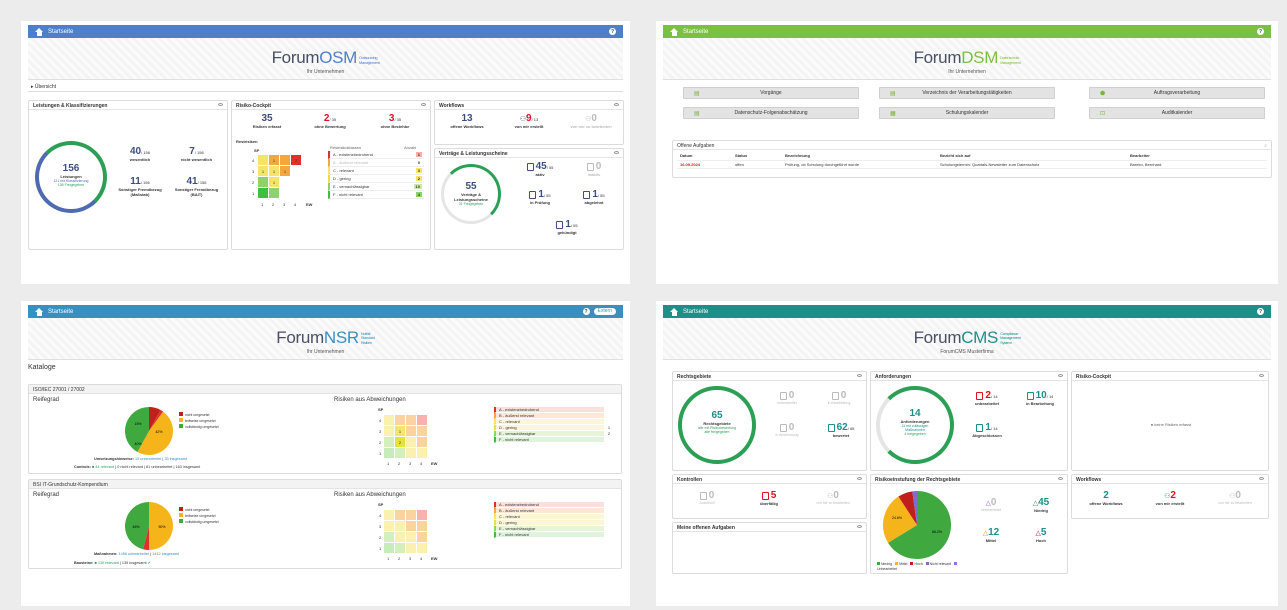 The width and height of the screenshot is (1287, 610). I want to click on overview-toggle: ▸ Übersicht, so click(325, 87).